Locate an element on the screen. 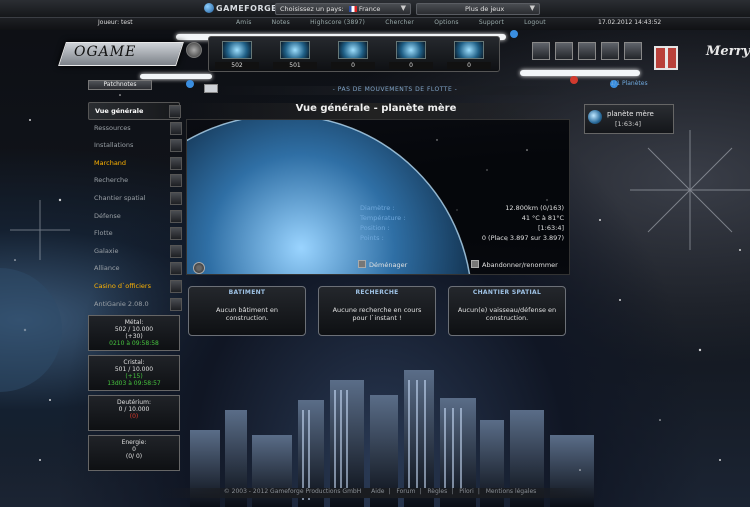 The image size is (750, 507). menu-item: Casino d`officiers is located at coordinates (135, 287).